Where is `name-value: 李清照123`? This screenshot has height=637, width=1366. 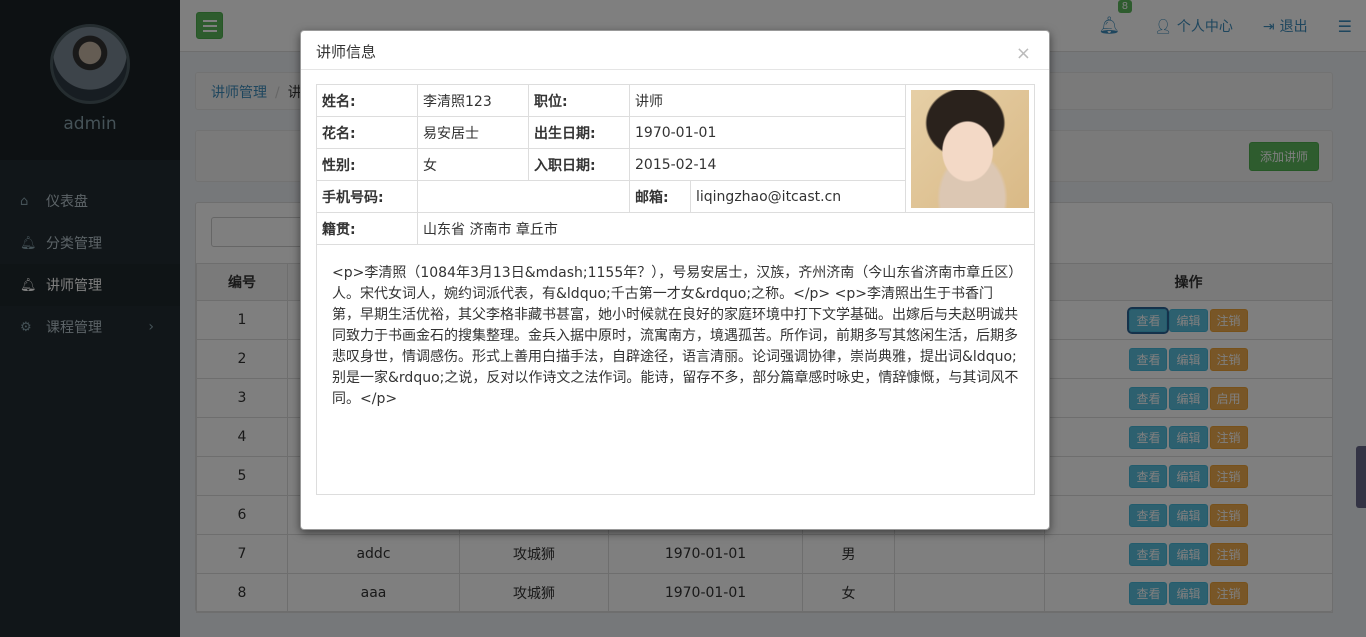
name-value: 李清照123 is located at coordinates (473, 100).